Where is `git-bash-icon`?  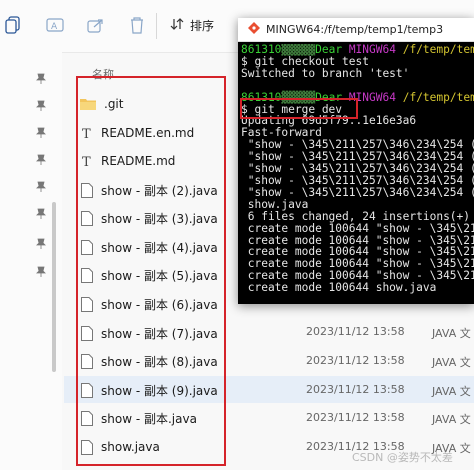 git-bash-icon is located at coordinates (254, 29).